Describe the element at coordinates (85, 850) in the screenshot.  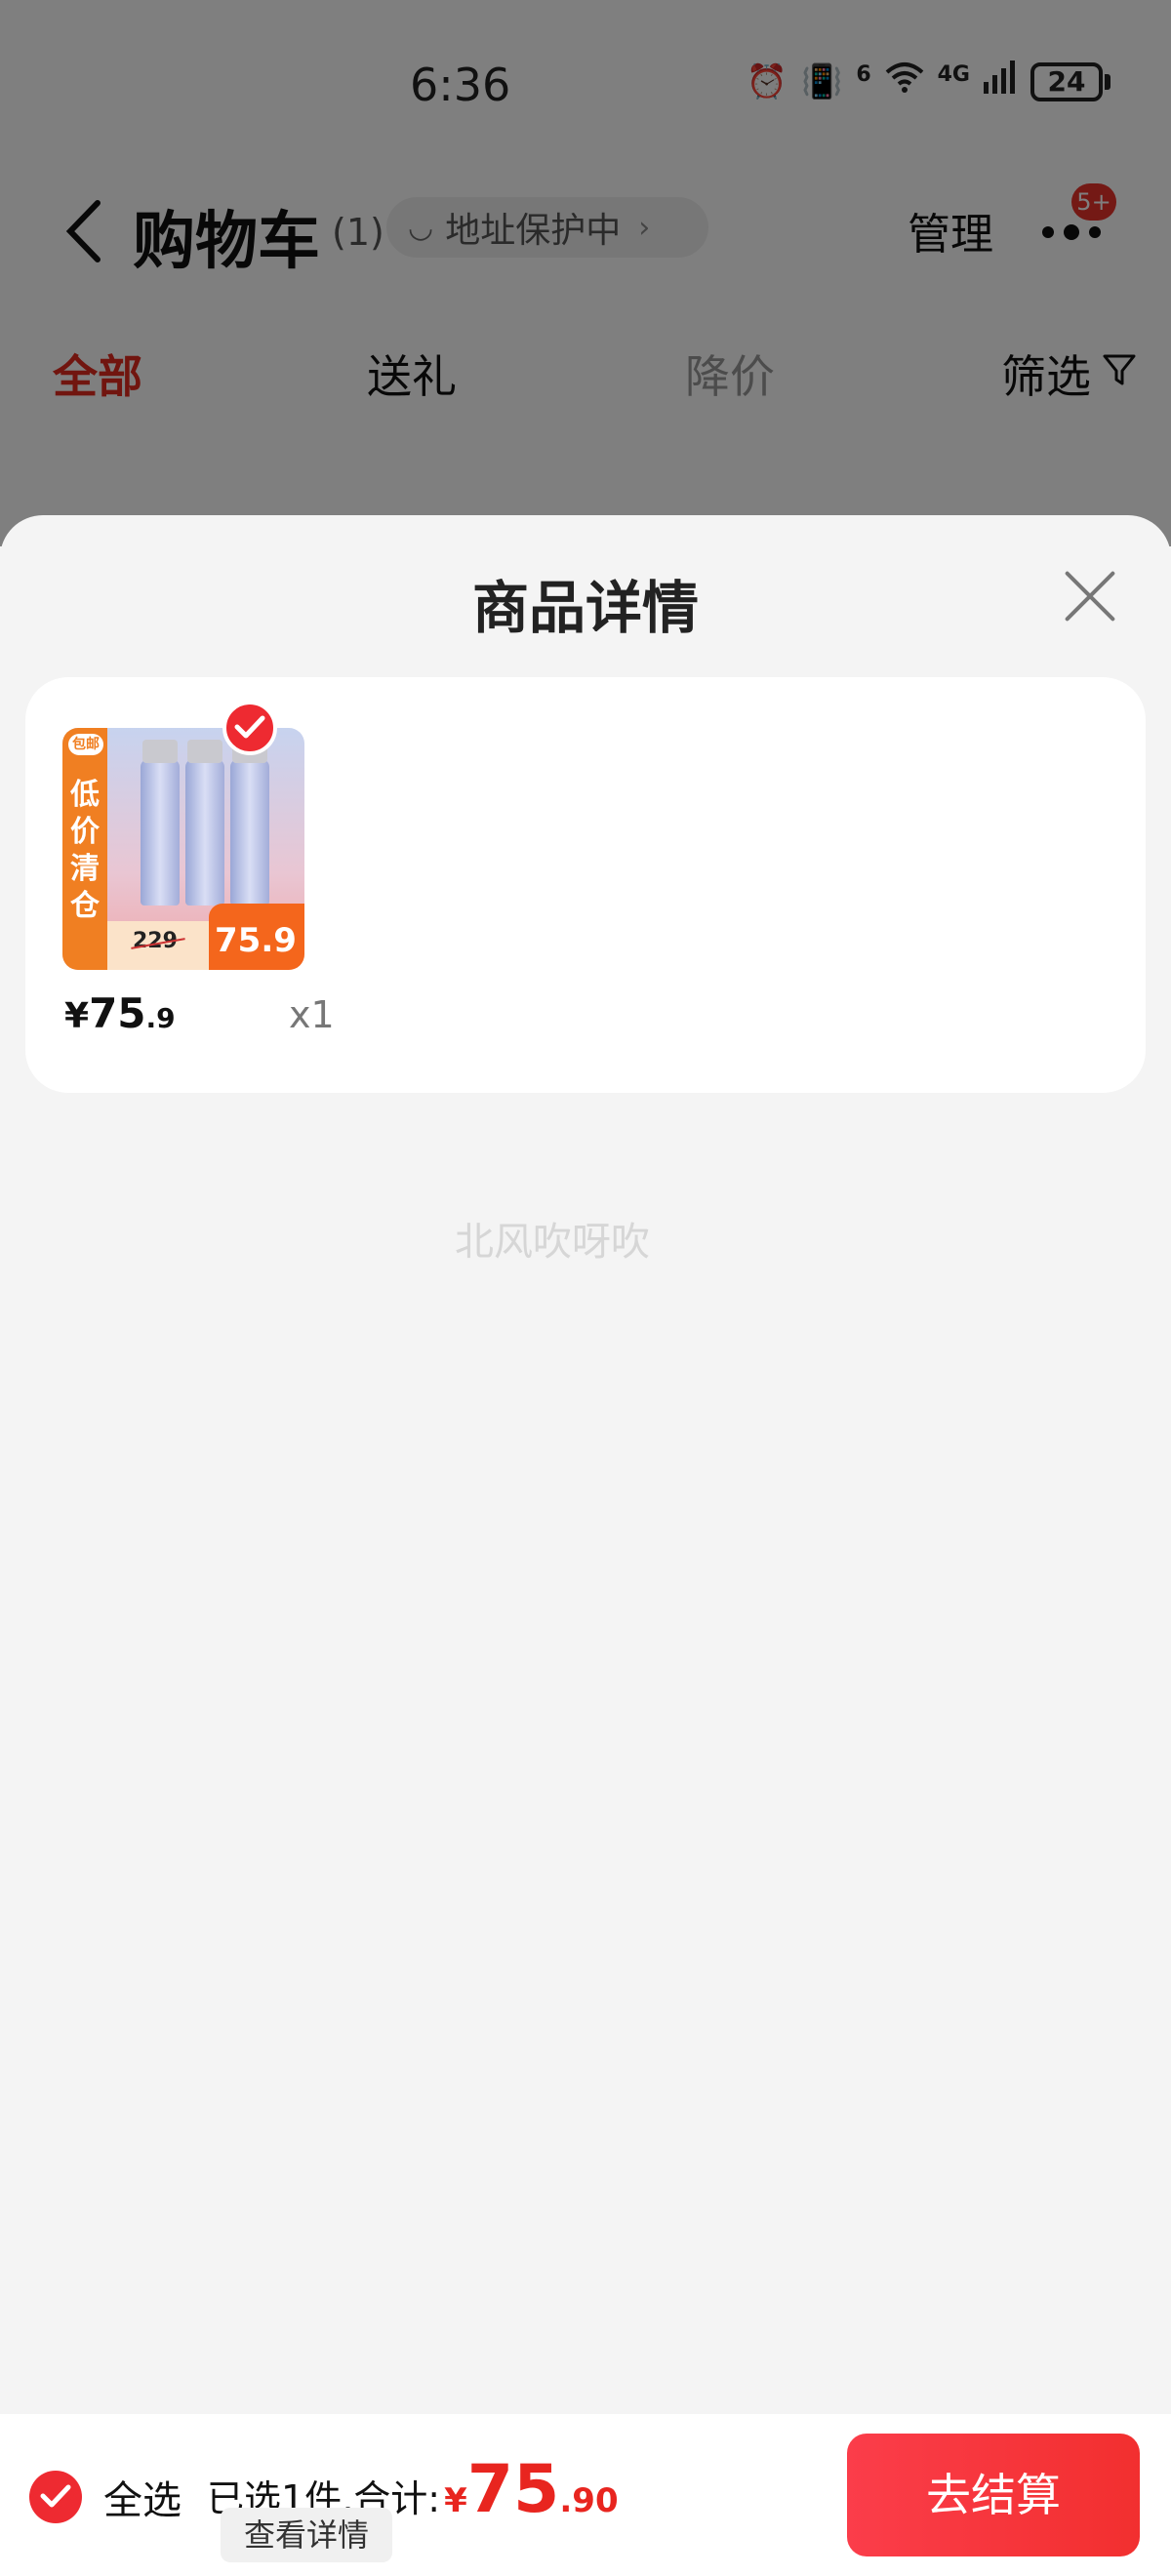
I see `thumbnail-side-text: 低价清仓` at that location.